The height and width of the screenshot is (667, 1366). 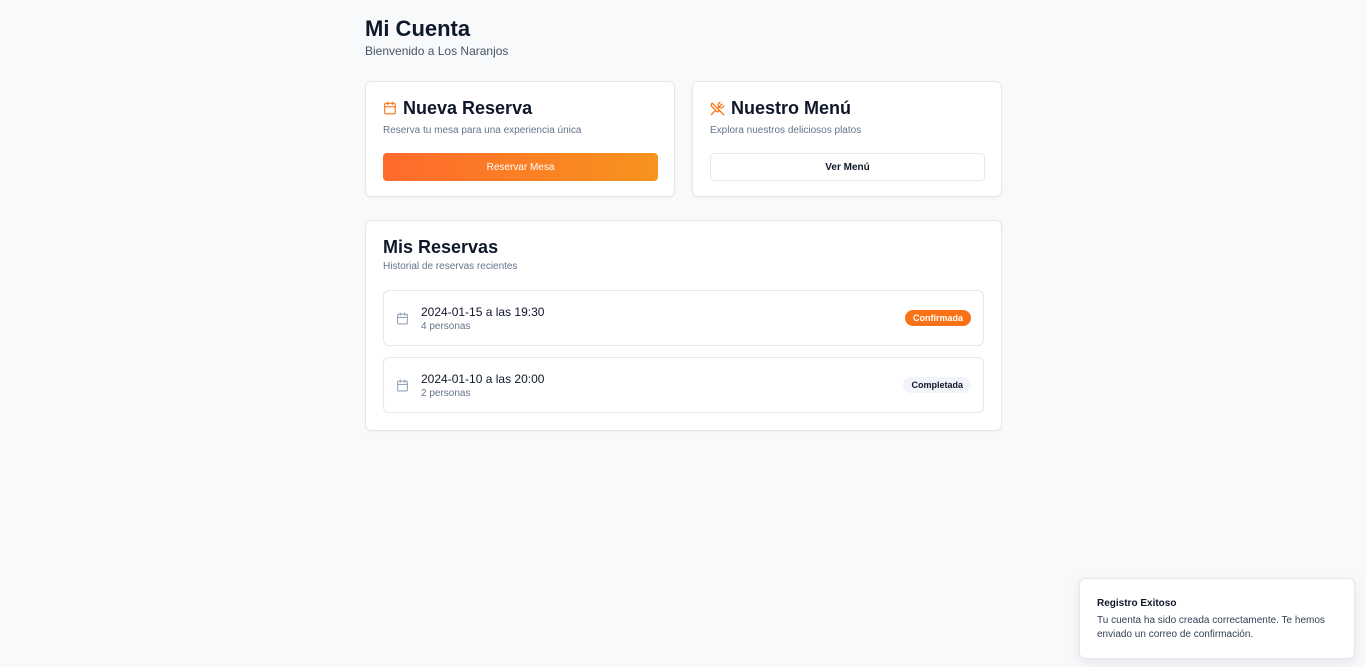 I want to click on toast-title: Registro Exitoso, so click(x=1137, y=603).